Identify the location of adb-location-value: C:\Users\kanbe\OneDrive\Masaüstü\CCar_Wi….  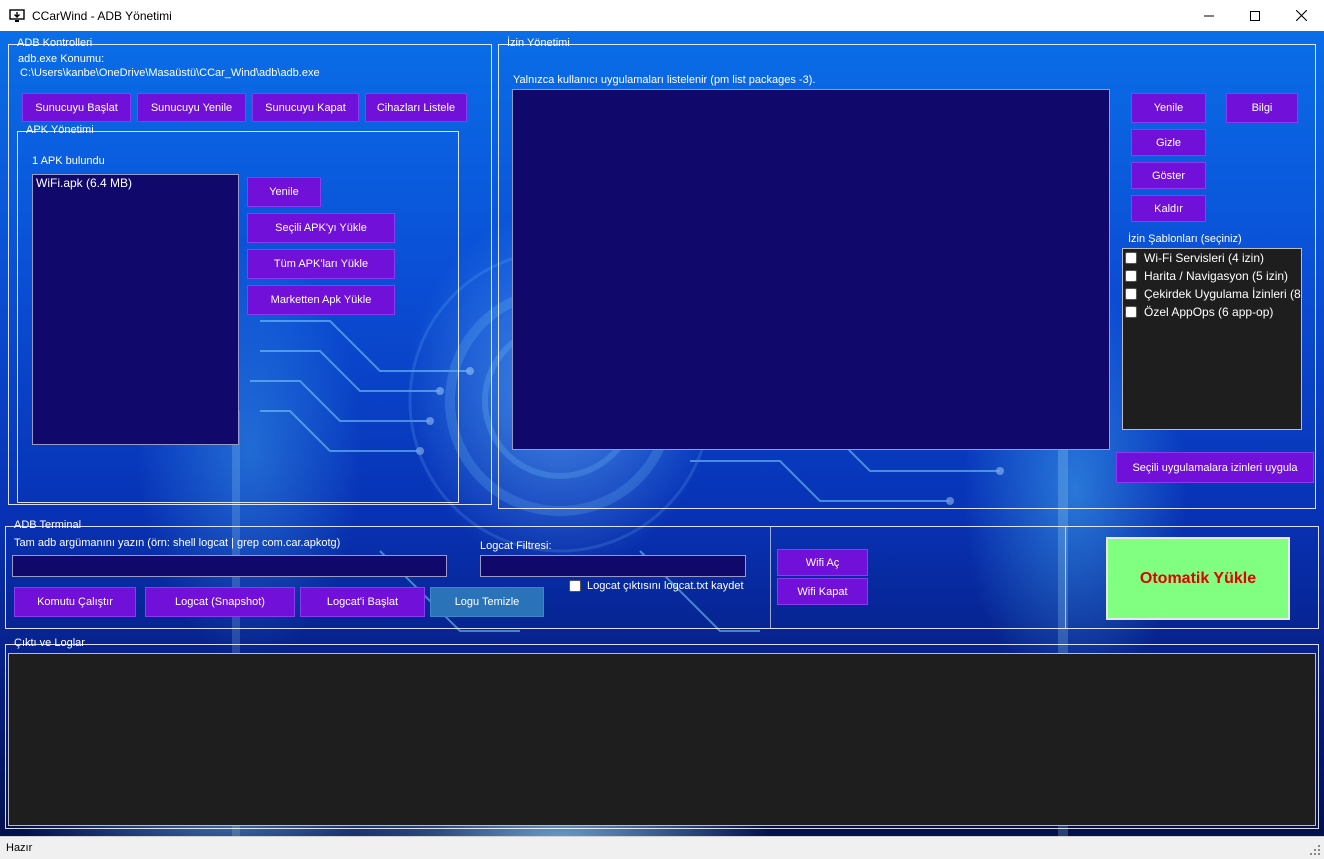
(170, 73).